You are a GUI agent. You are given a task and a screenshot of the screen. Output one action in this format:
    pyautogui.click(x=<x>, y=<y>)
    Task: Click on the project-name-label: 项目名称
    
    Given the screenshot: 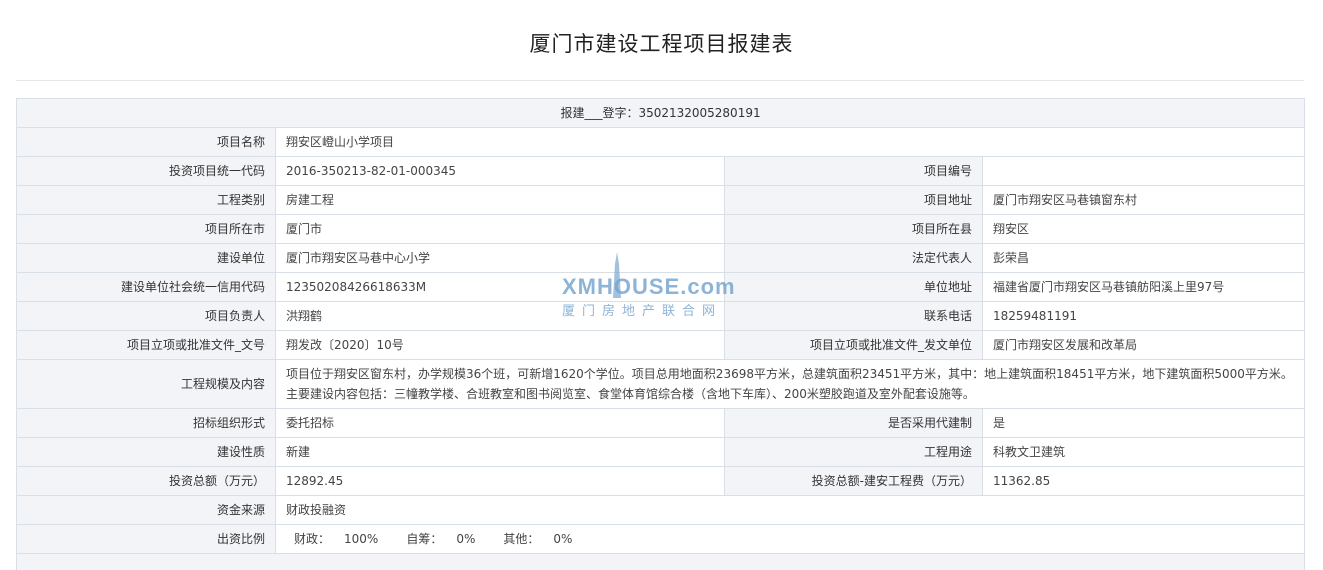 What is the action you would take?
    pyautogui.click(x=146, y=142)
    